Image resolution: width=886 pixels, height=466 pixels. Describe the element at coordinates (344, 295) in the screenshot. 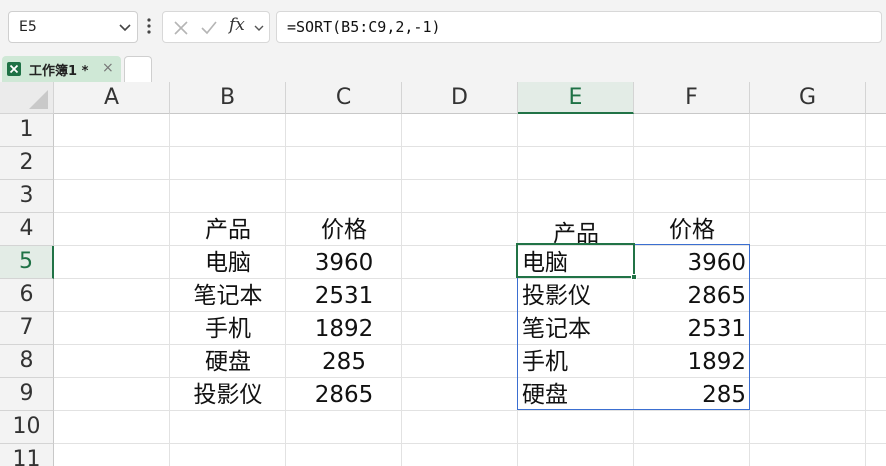

I see `cell-c6: 2531` at that location.